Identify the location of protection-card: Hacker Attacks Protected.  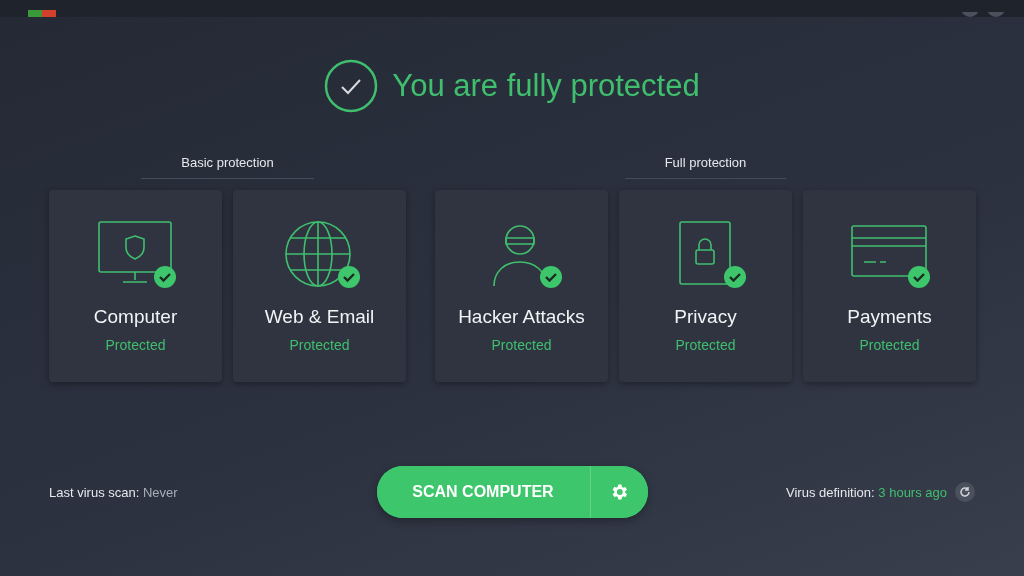
(521, 286).